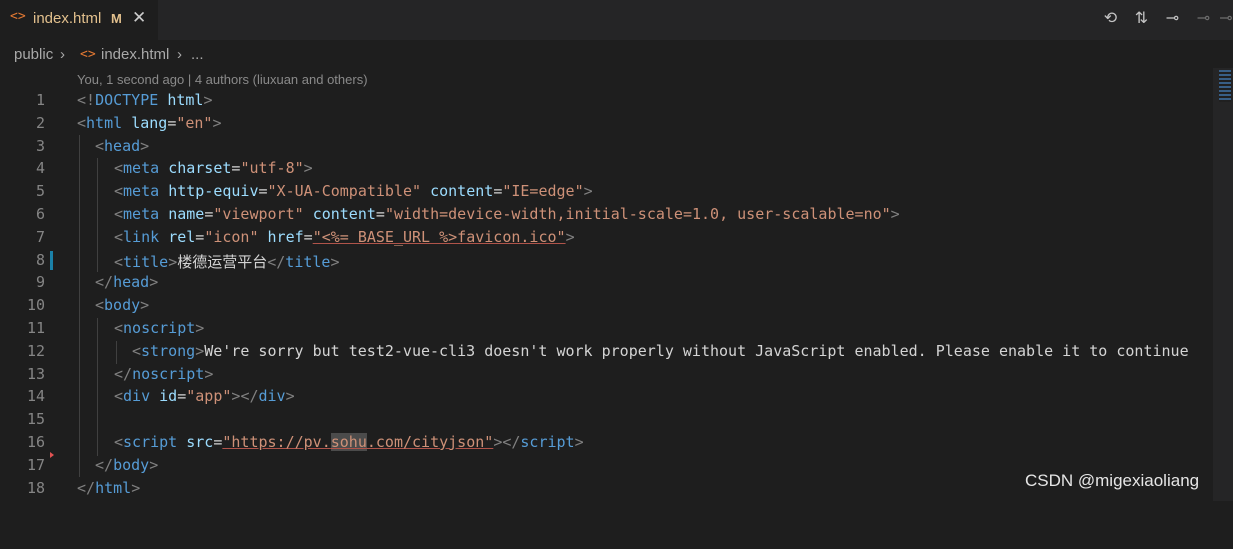 The height and width of the screenshot is (549, 1233). What do you see at coordinates (186, 213) in the screenshot?
I see `attr: name` at bounding box center [186, 213].